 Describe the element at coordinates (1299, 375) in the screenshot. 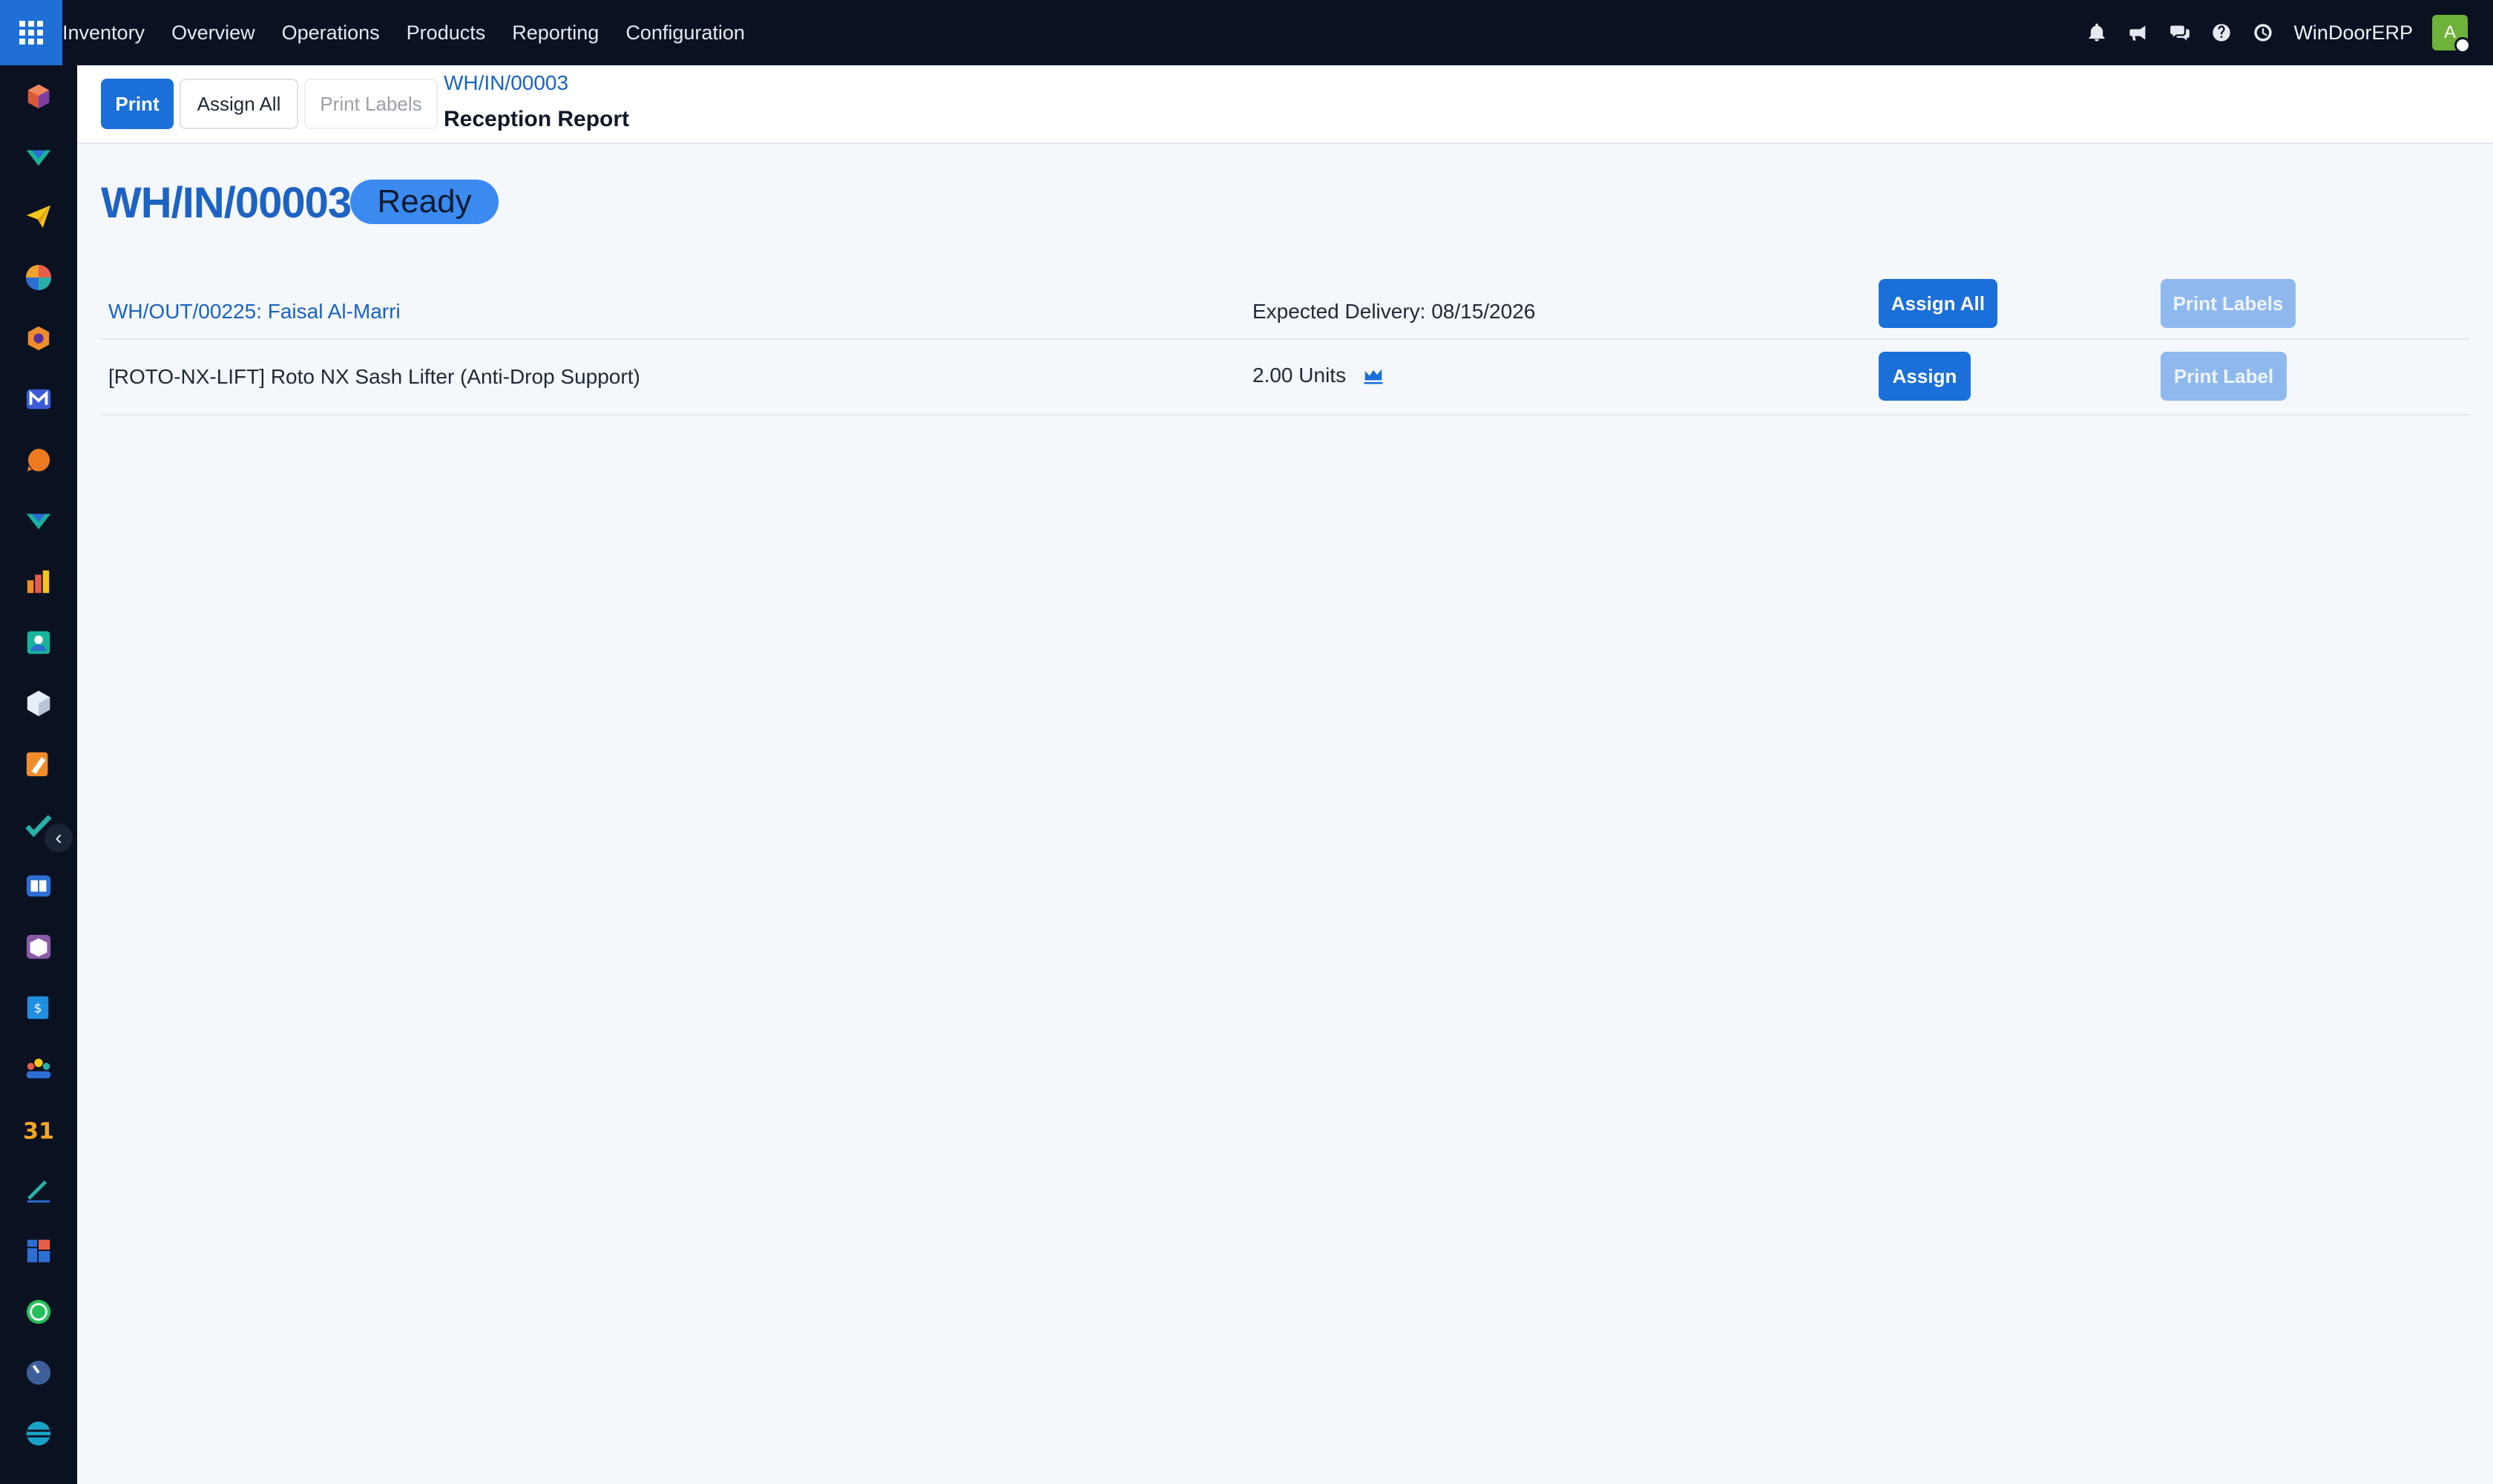

I see `quantity-text: 2.00 Units` at that location.